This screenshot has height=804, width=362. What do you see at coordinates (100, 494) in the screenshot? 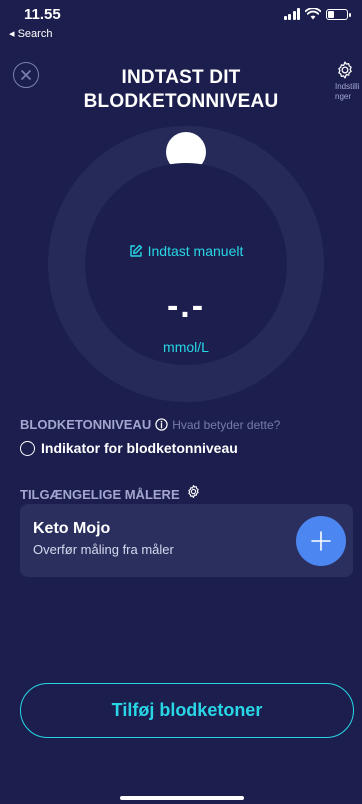
I see `meters-label: TILGÆNGELIGE MÅLERE` at bounding box center [100, 494].